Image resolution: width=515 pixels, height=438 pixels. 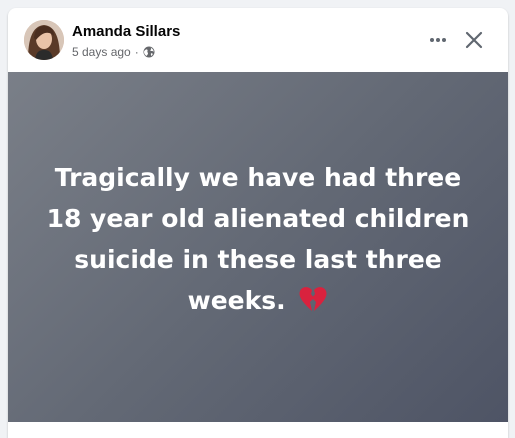 I want to click on globe-icon, so click(x=149, y=52).